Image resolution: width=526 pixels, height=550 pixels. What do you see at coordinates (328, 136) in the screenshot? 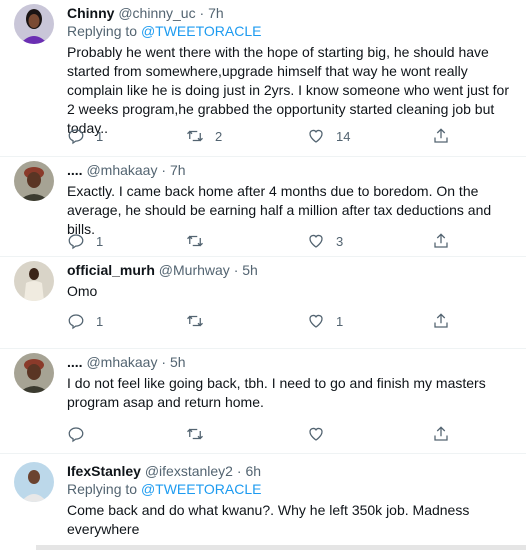
I see `like-button: 14` at bounding box center [328, 136].